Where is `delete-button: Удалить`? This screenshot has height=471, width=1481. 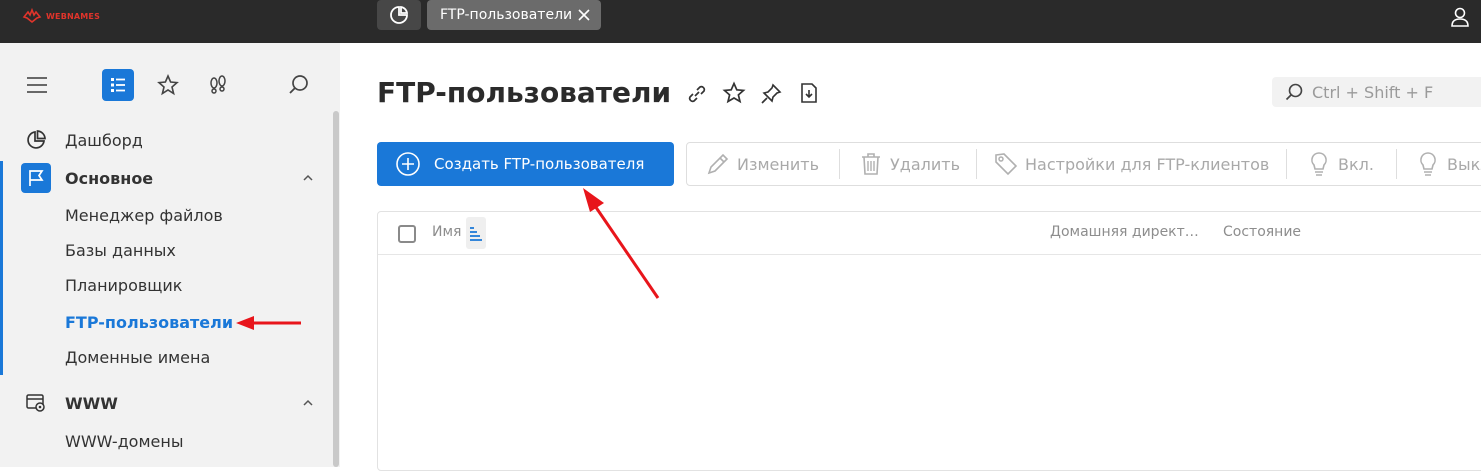 delete-button: Удалить is located at coordinates (909, 164).